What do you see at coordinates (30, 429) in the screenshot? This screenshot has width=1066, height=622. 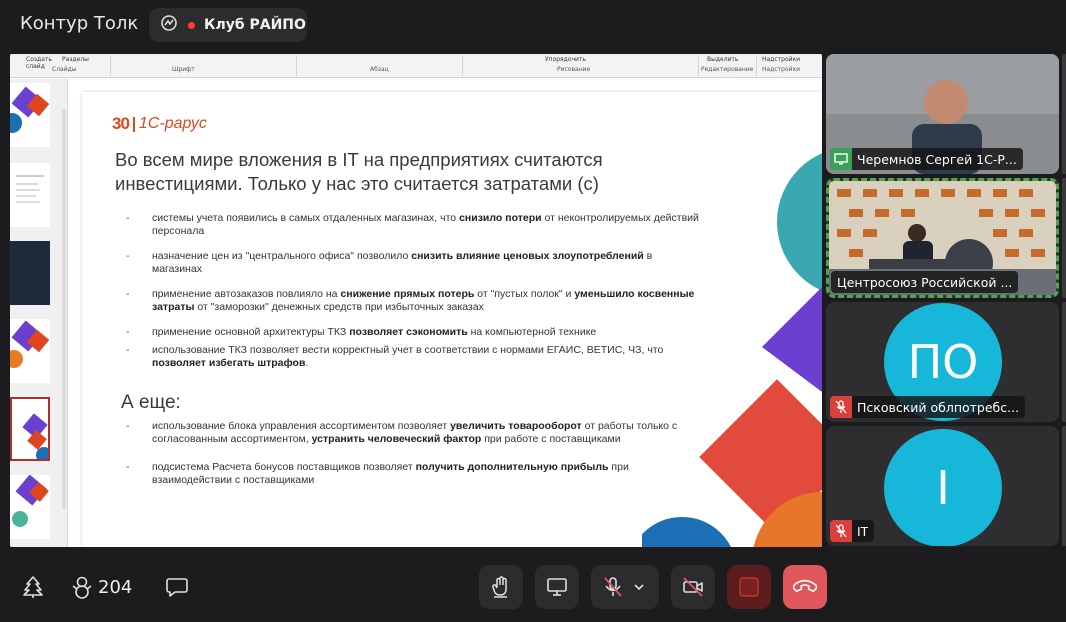 I see `slide-thumbnail-selected` at bounding box center [30, 429].